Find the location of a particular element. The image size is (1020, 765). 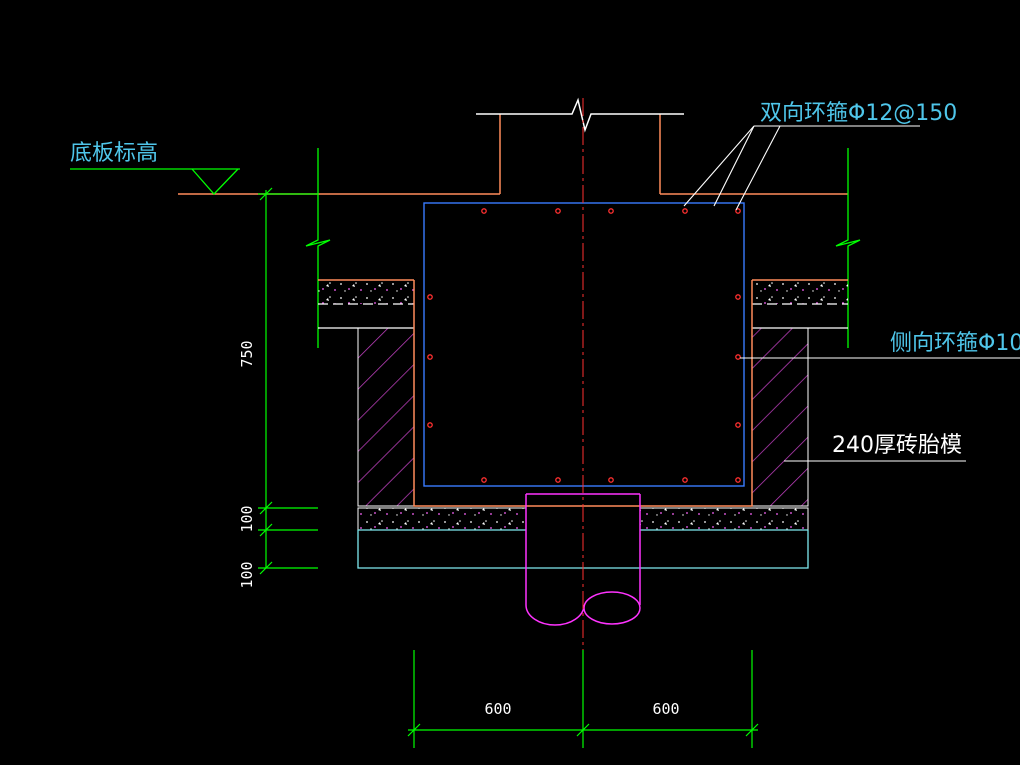

right-cushion-layer is located at coordinates (800, 304).